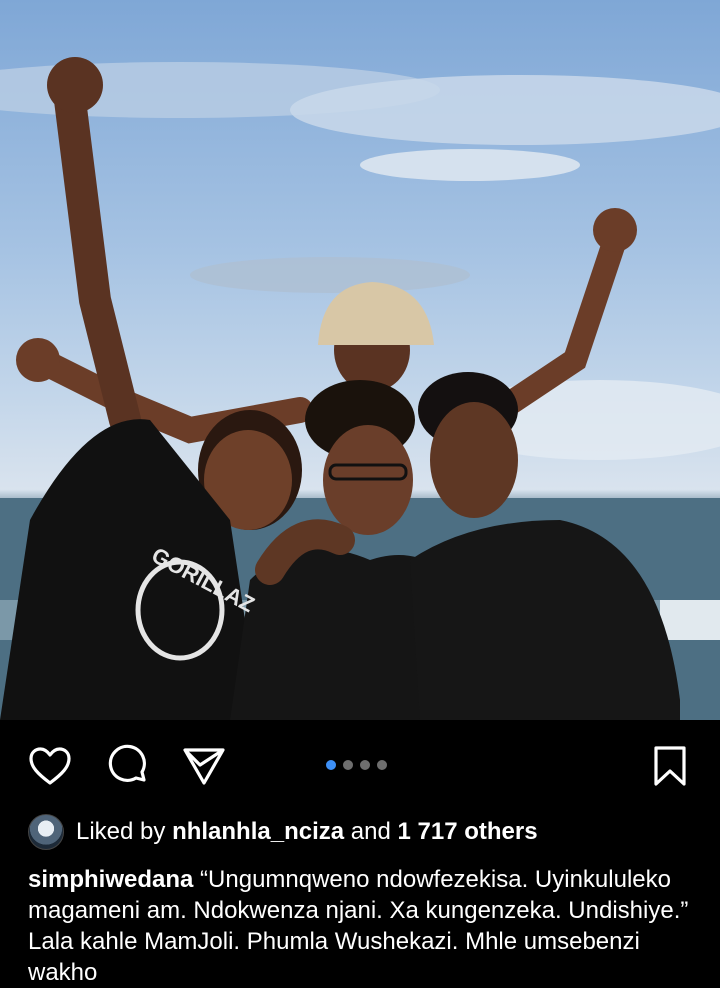  I want to click on likes-prefix: Liked by, so click(121, 831).